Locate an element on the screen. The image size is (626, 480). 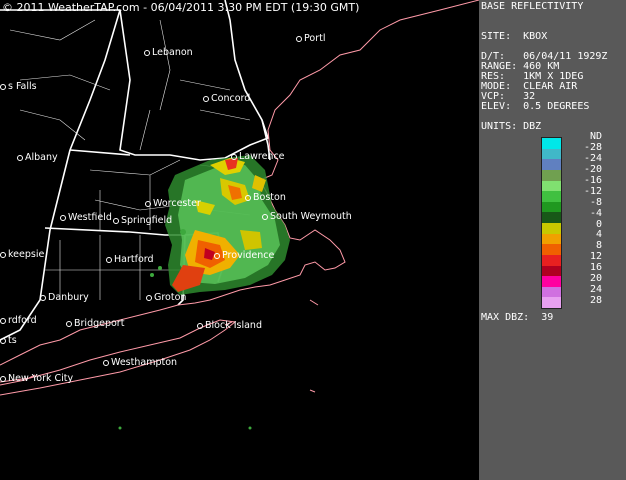
scale-label: 12 is located at coordinates (595, 257).